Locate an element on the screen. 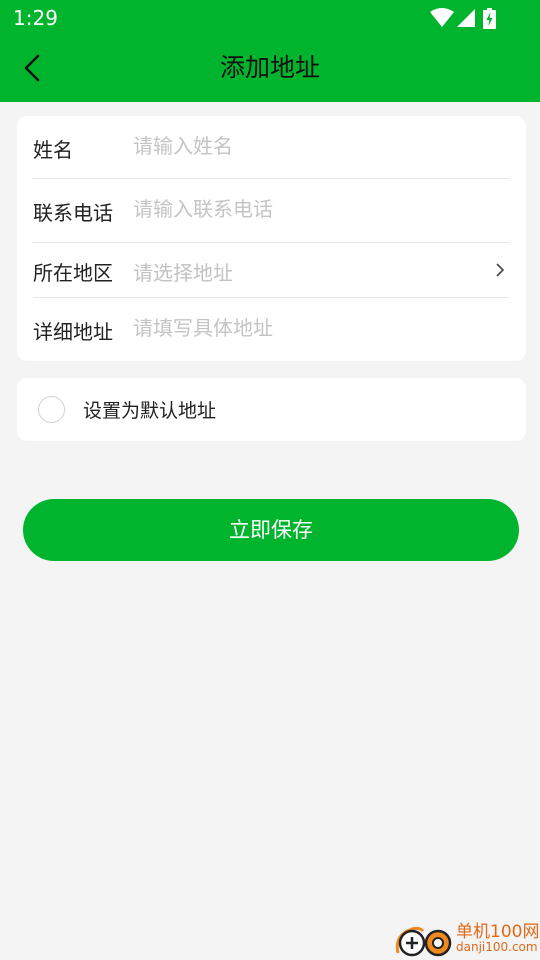  form-row-region: 所在地区 请选择地址 is located at coordinates (271, 270).